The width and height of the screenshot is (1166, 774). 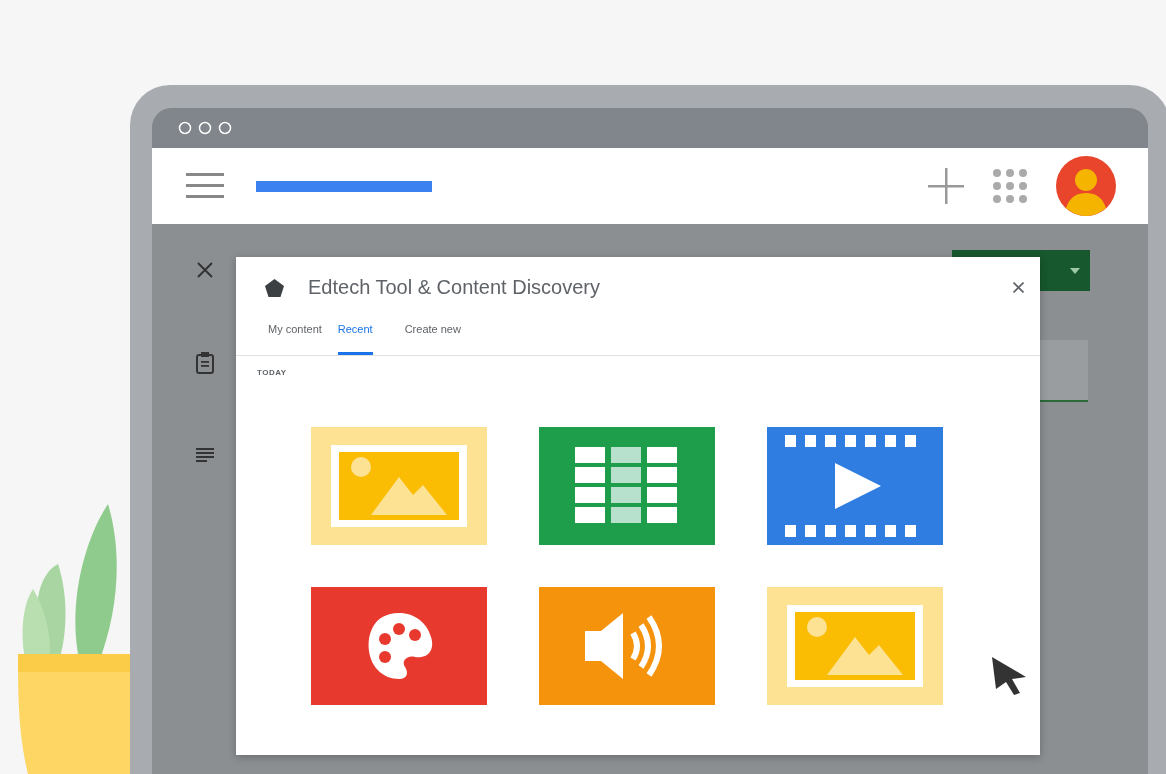 I want to click on dialog-title: Edtech Tool & Content Discovery, so click(x=454, y=287).